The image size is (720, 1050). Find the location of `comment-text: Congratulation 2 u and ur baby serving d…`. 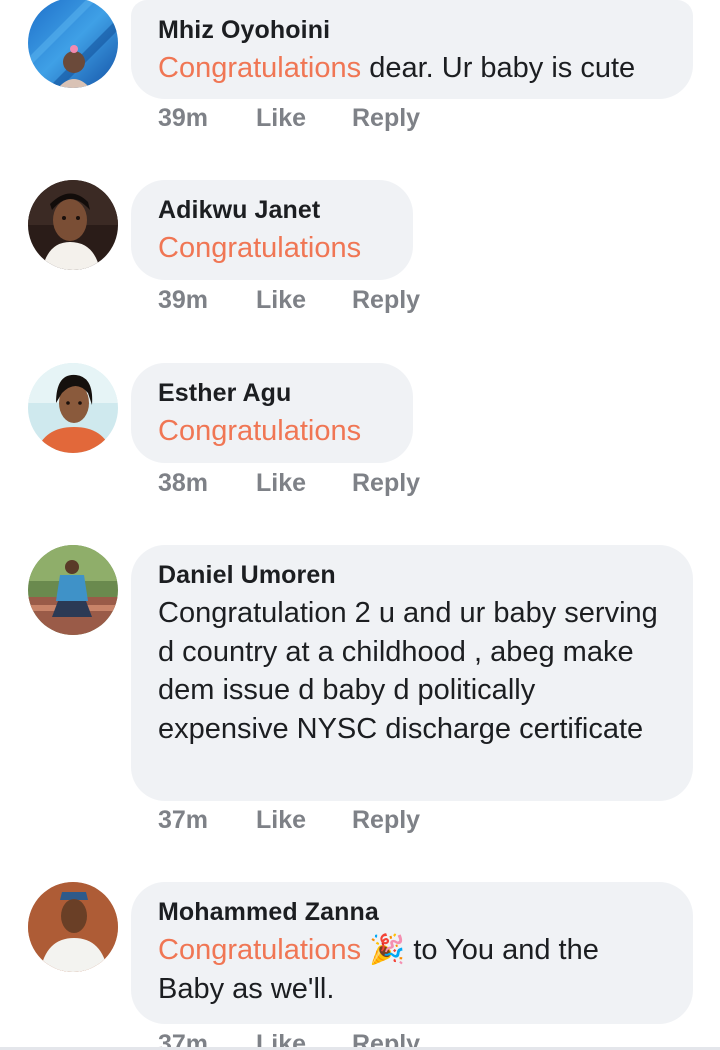

comment-text: Congratulation 2 u and ur baby serving d… is located at coordinates (408, 671).